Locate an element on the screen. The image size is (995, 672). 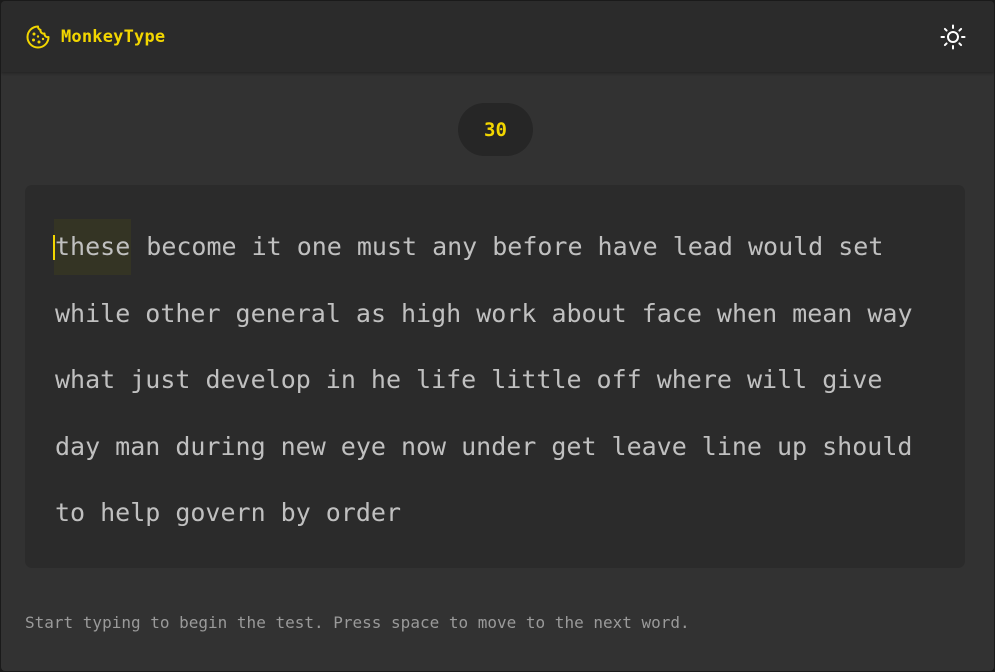
word: face is located at coordinates (671, 313).